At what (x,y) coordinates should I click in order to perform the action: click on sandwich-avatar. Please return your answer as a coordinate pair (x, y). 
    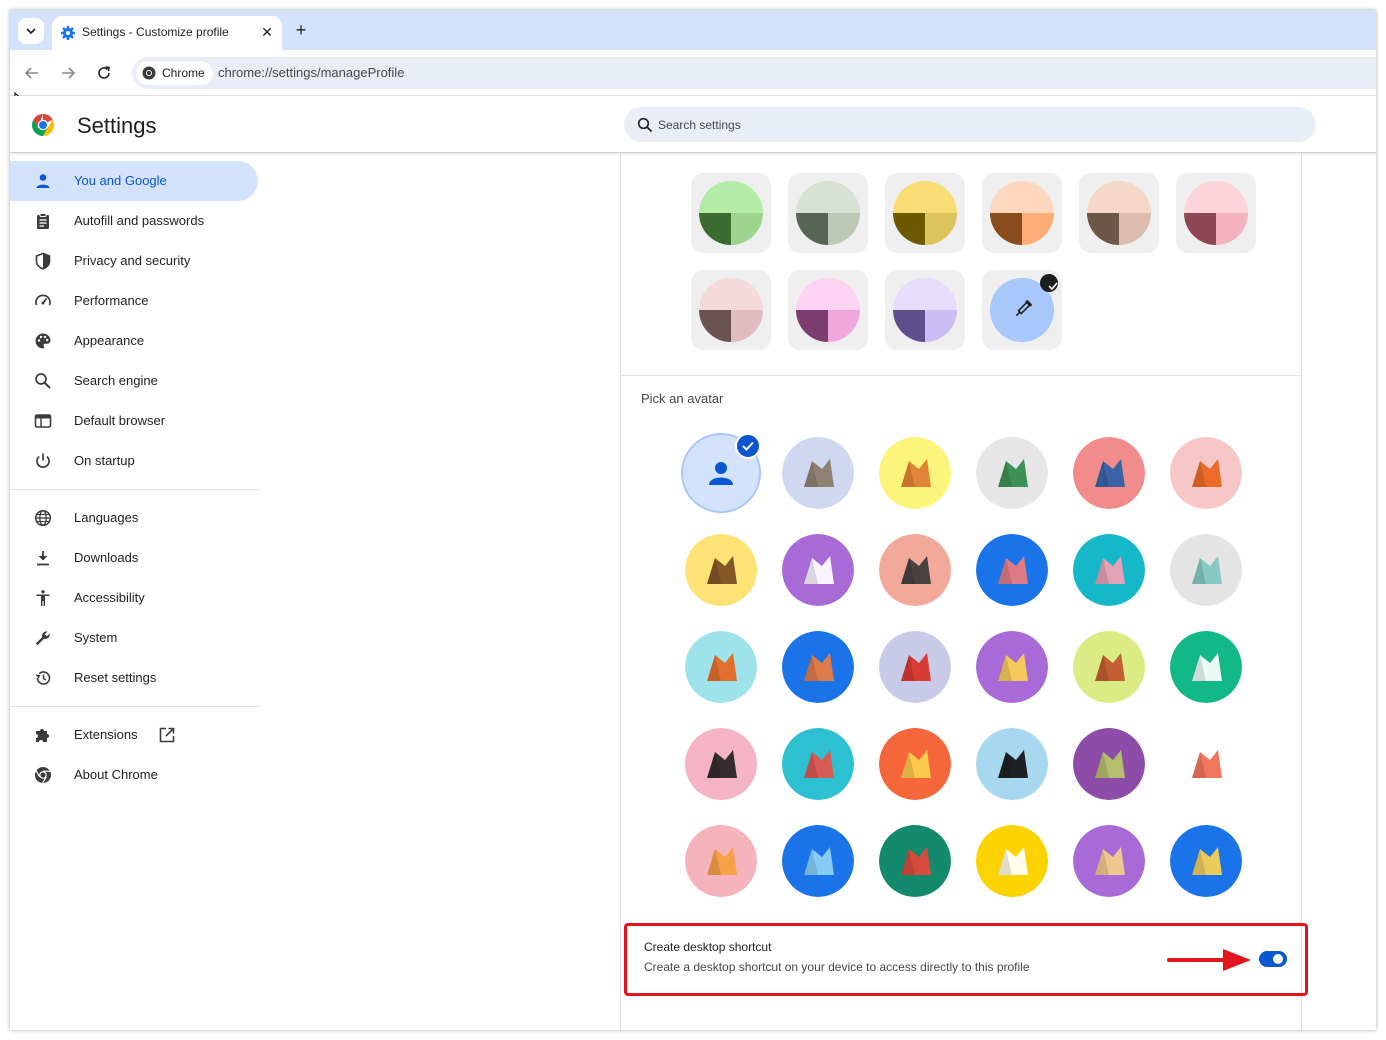
    Looking at the image, I should click on (1206, 861).